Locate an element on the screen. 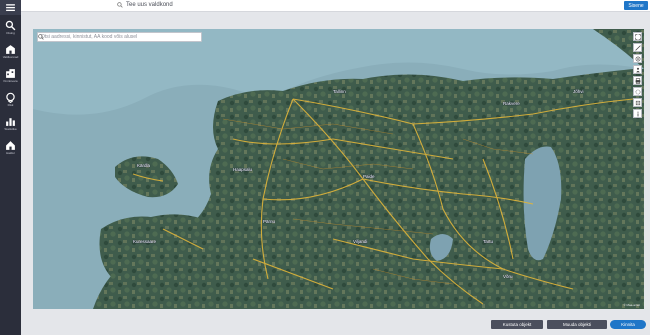 Image resolution: width=650 pixels, height=335 pixels. location-icon is located at coordinates (637, 102).